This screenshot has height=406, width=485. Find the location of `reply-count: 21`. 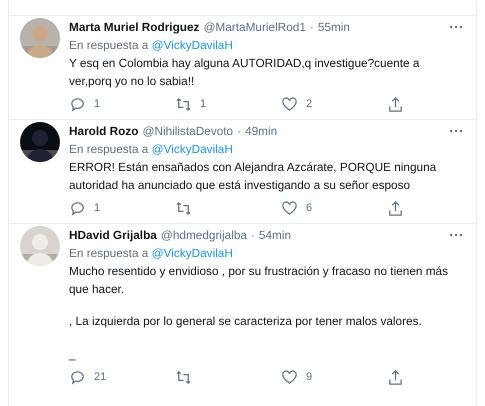

reply-count: 21 is located at coordinates (100, 377).